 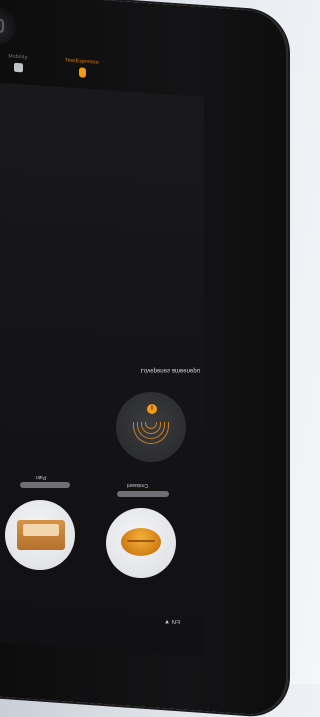 I want to click on product-label: Pain, so click(x=41, y=477).